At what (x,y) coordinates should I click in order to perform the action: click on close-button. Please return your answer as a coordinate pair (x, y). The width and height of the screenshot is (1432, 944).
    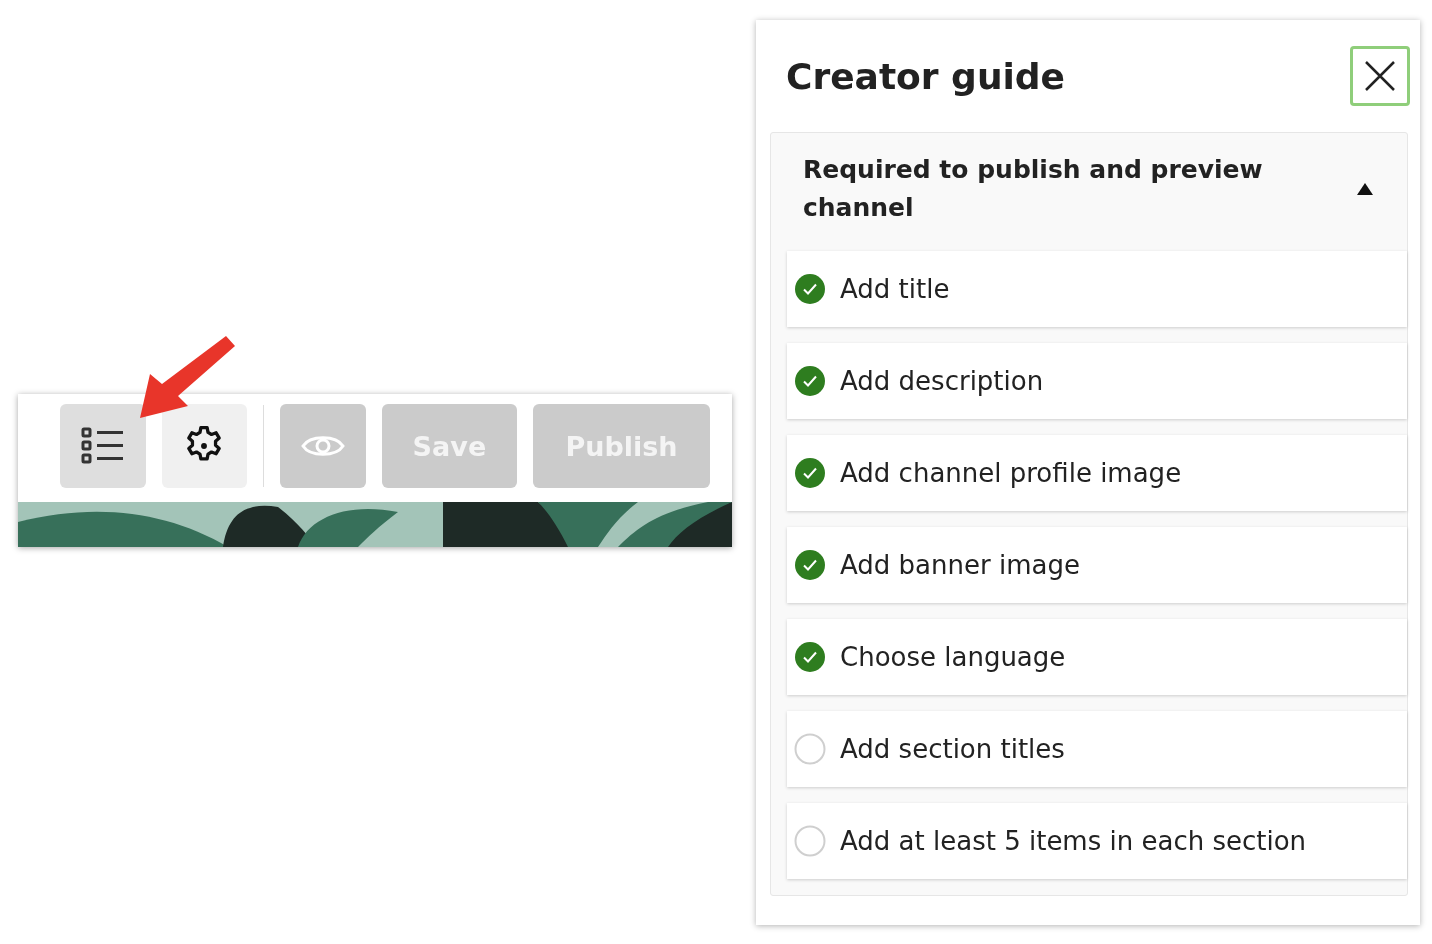
    Looking at the image, I should click on (1380, 76).